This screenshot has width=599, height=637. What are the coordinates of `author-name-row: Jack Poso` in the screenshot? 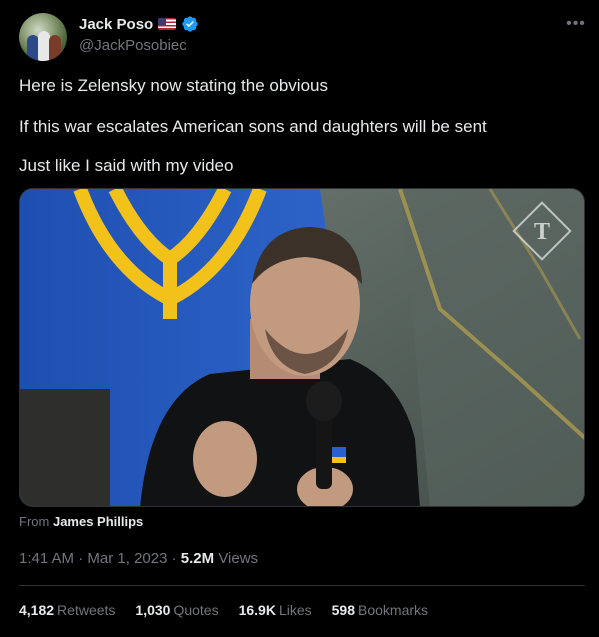 It's located at (139, 24).